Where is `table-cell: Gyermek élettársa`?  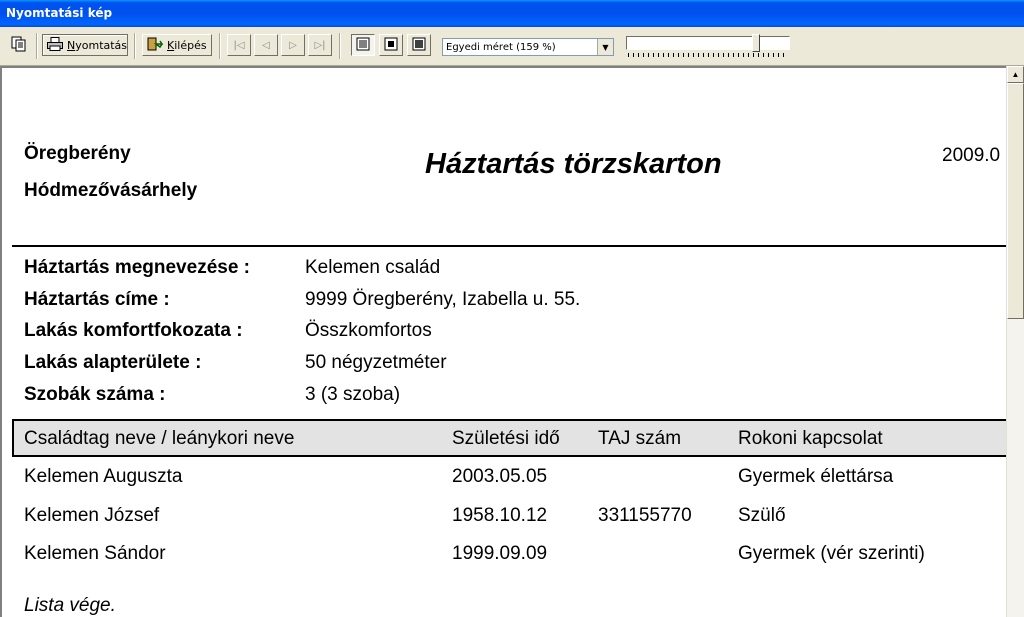 table-cell: Gyermek élettársa is located at coordinates (816, 476).